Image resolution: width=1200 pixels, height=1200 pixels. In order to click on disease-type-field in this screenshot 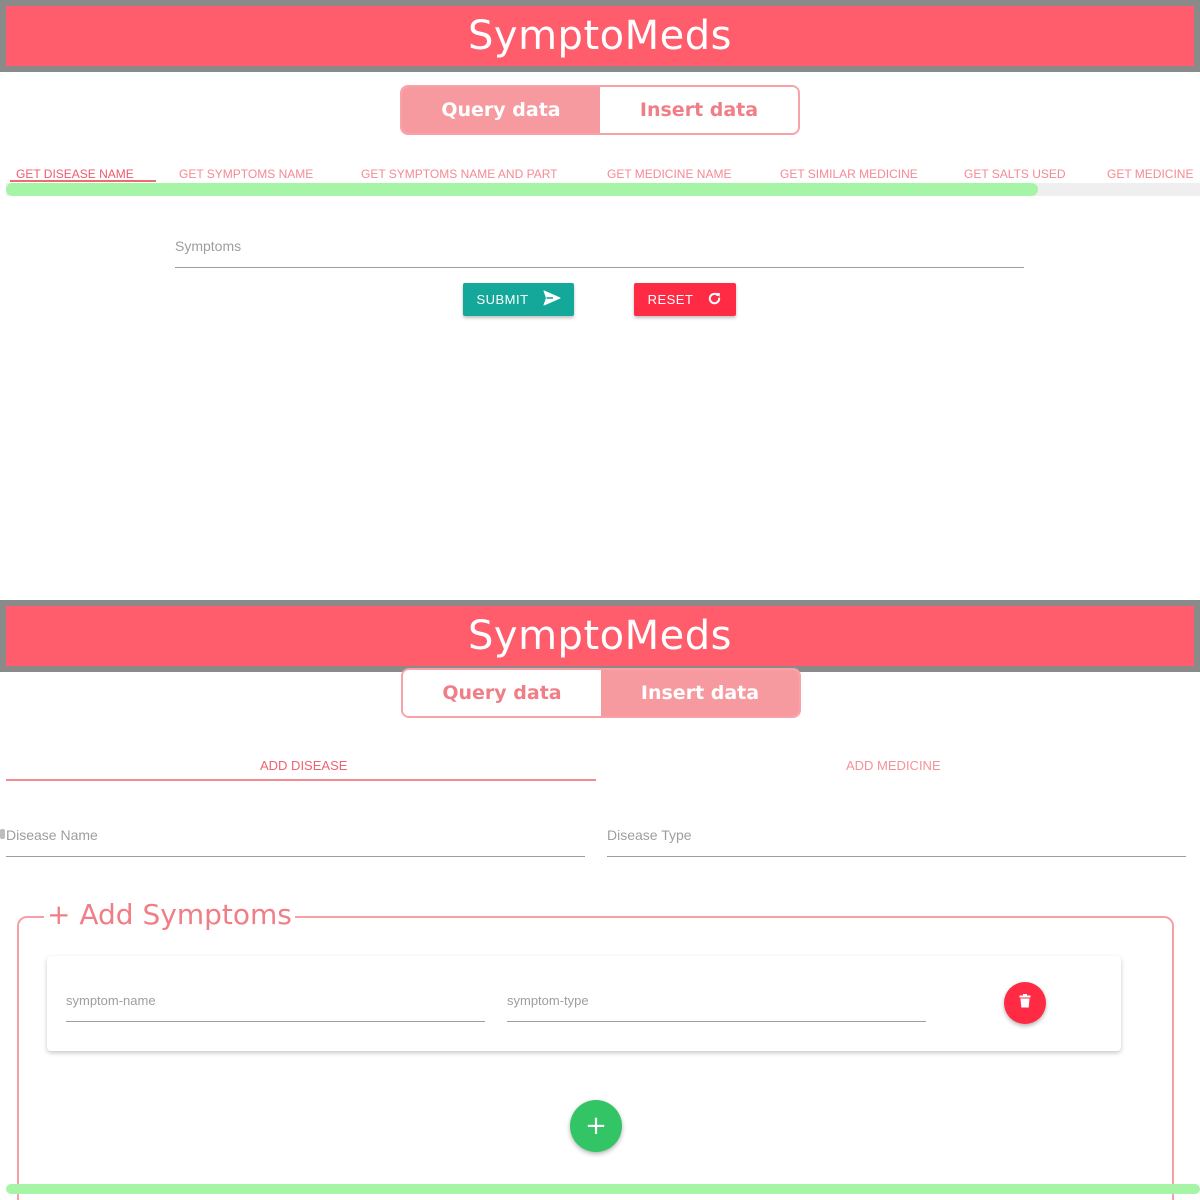, I will do `click(896, 842)`.